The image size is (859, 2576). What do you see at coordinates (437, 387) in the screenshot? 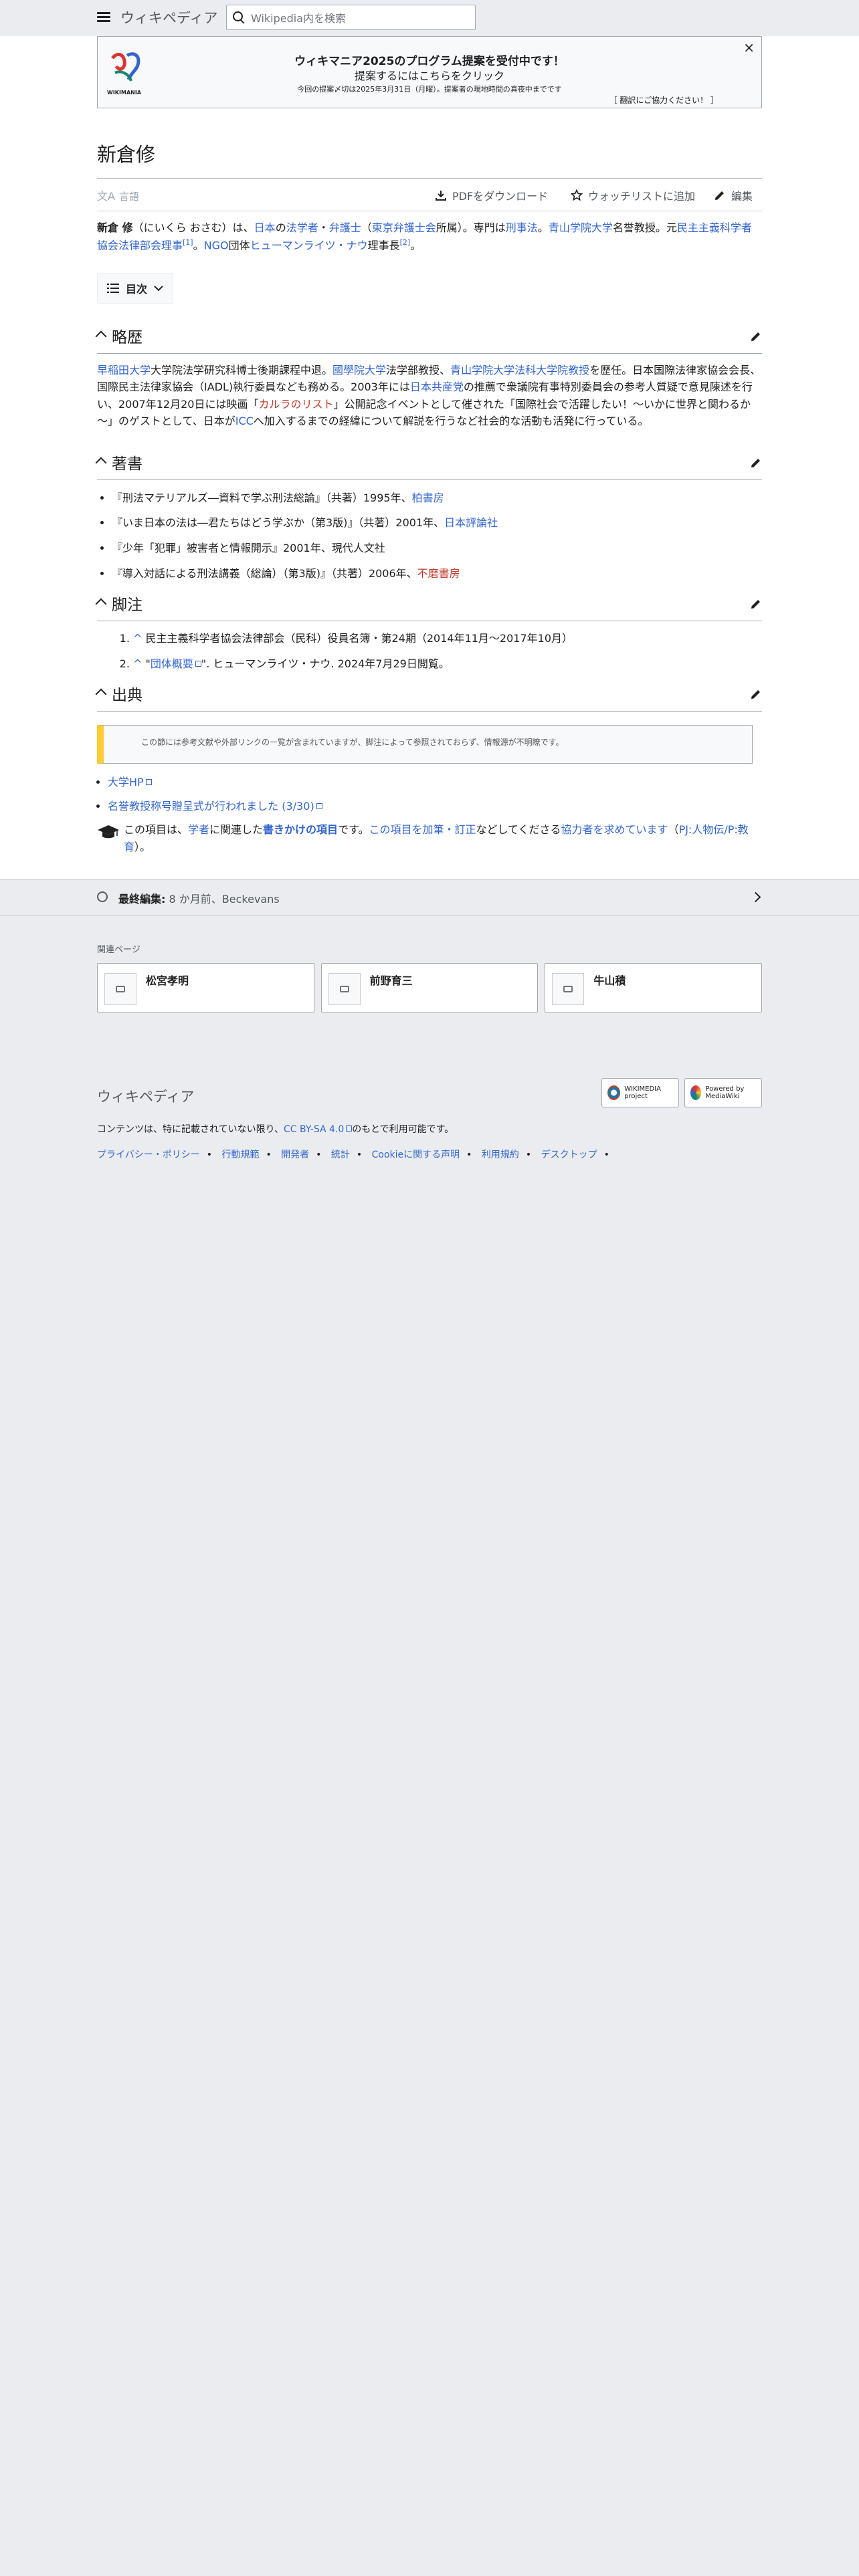
I see `link-jcp: 日本共産党` at bounding box center [437, 387].